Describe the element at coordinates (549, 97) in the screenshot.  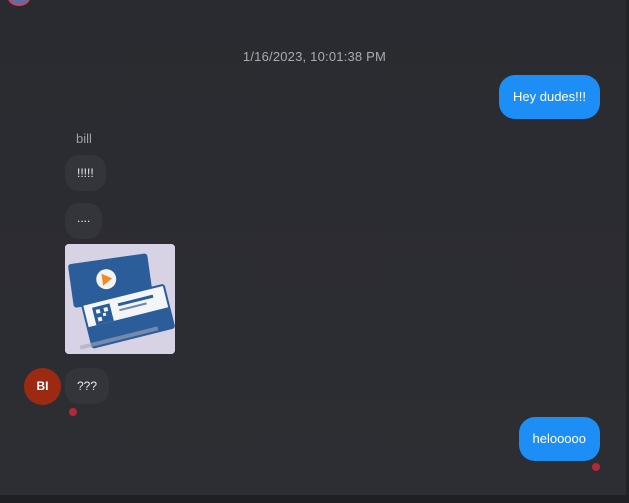
I see `outgoing-message-bubble: Hey dudes!!!` at that location.